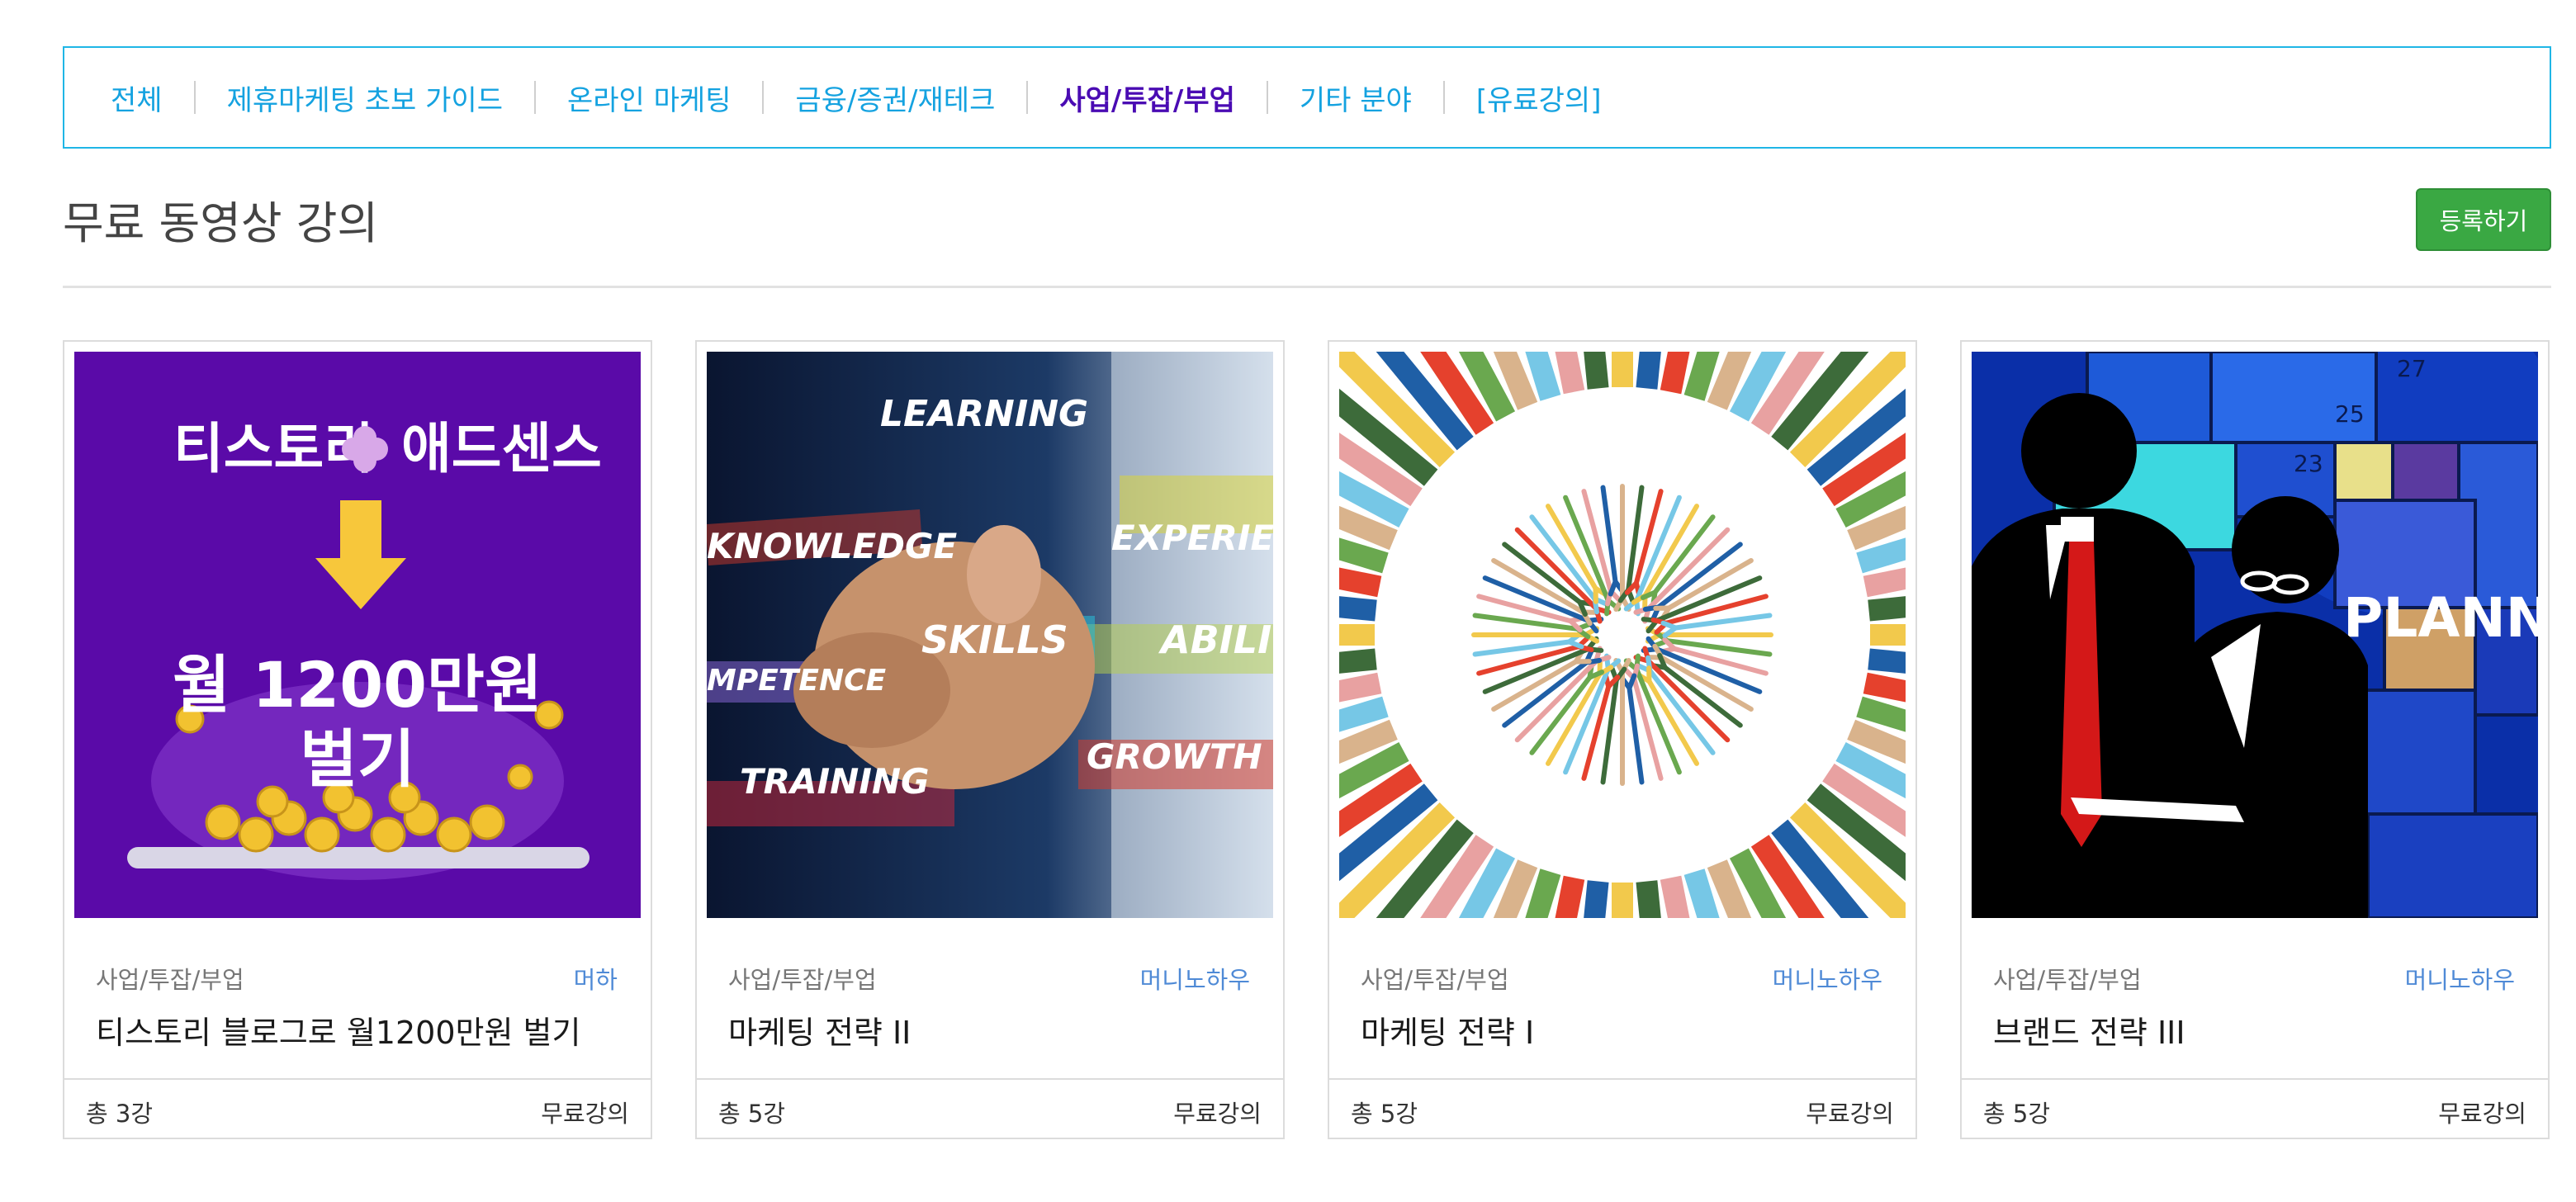 This screenshot has height=1202, width=2576. What do you see at coordinates (835, 781) in the screenshot?
I see `thumb-word-training: TRAINING` at bounding box center [835, 781].